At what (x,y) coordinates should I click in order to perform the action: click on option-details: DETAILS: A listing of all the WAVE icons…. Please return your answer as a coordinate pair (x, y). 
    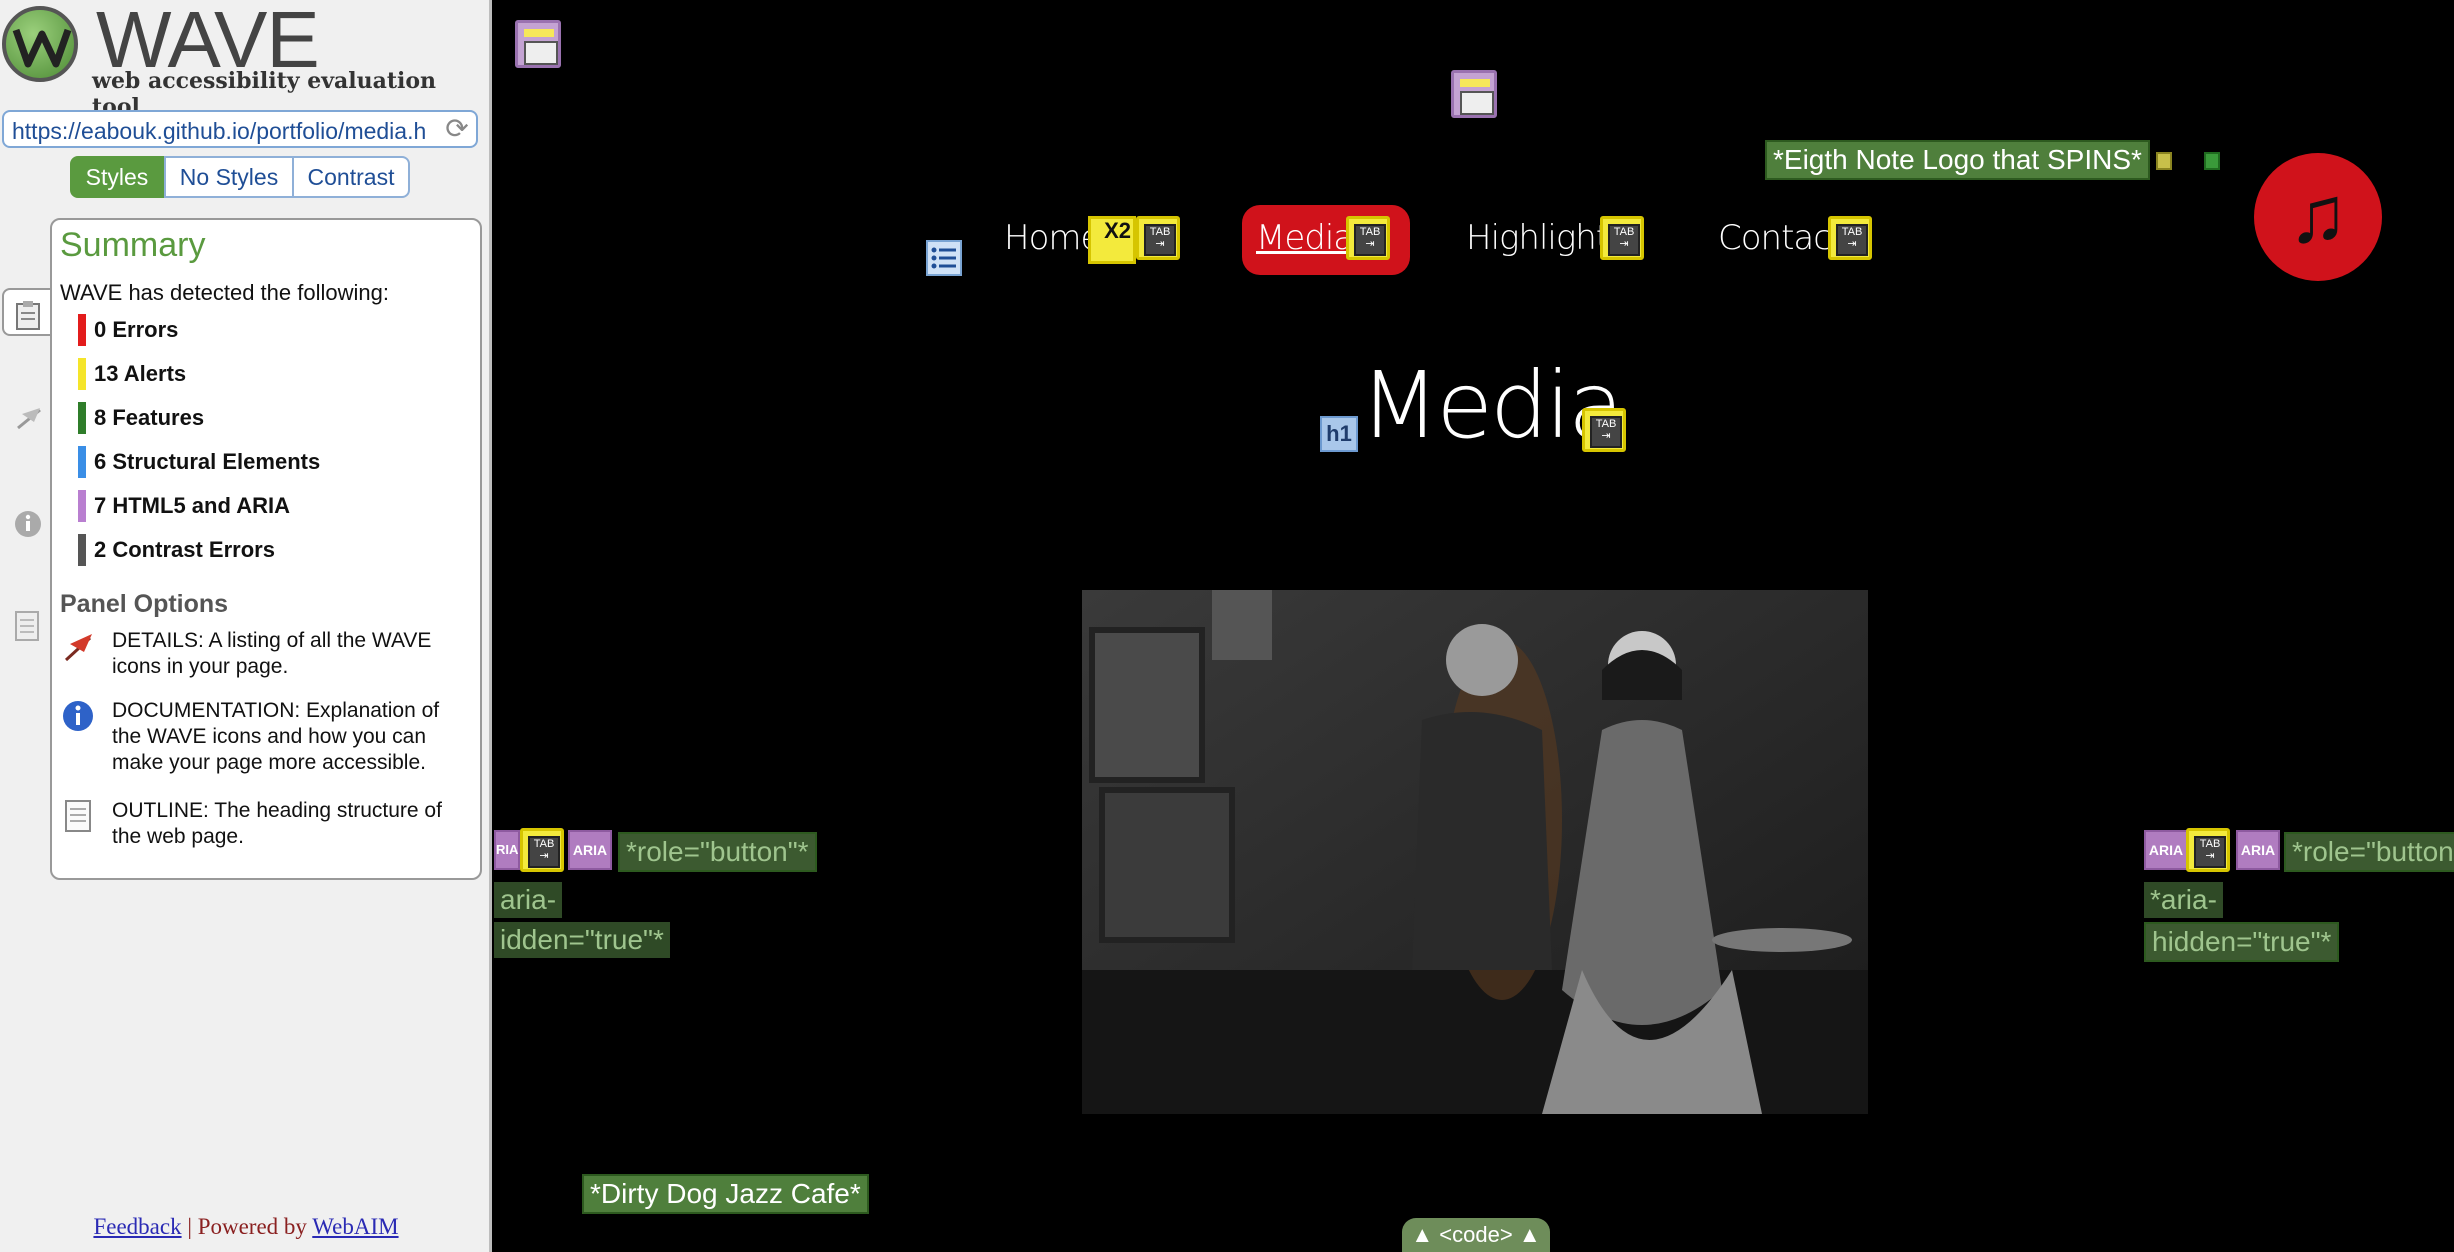
    Looking at the image, I should click on (265, 656).